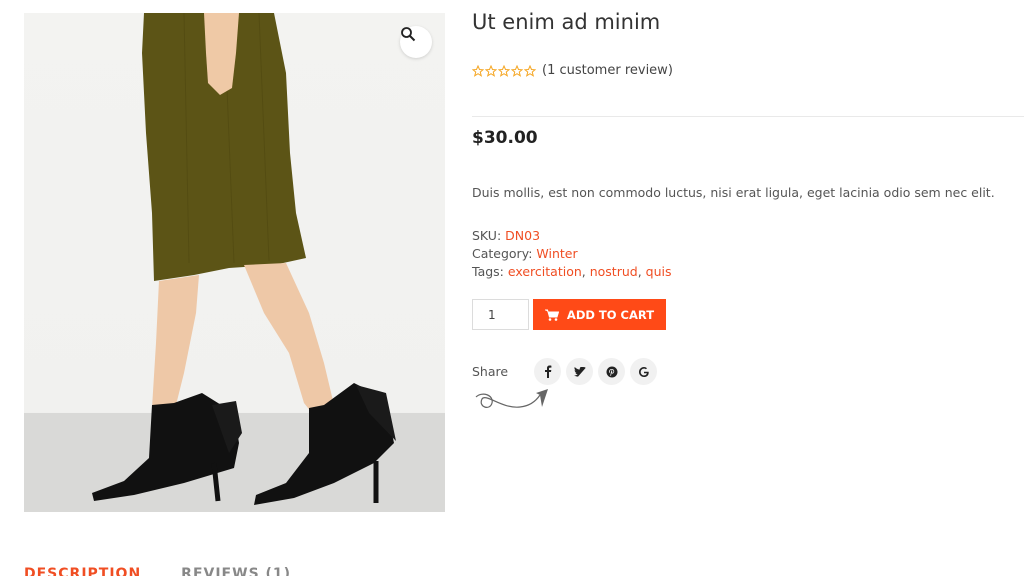  I want to click on add-to-cart-label: ADD TO CART, so click(610, 314).